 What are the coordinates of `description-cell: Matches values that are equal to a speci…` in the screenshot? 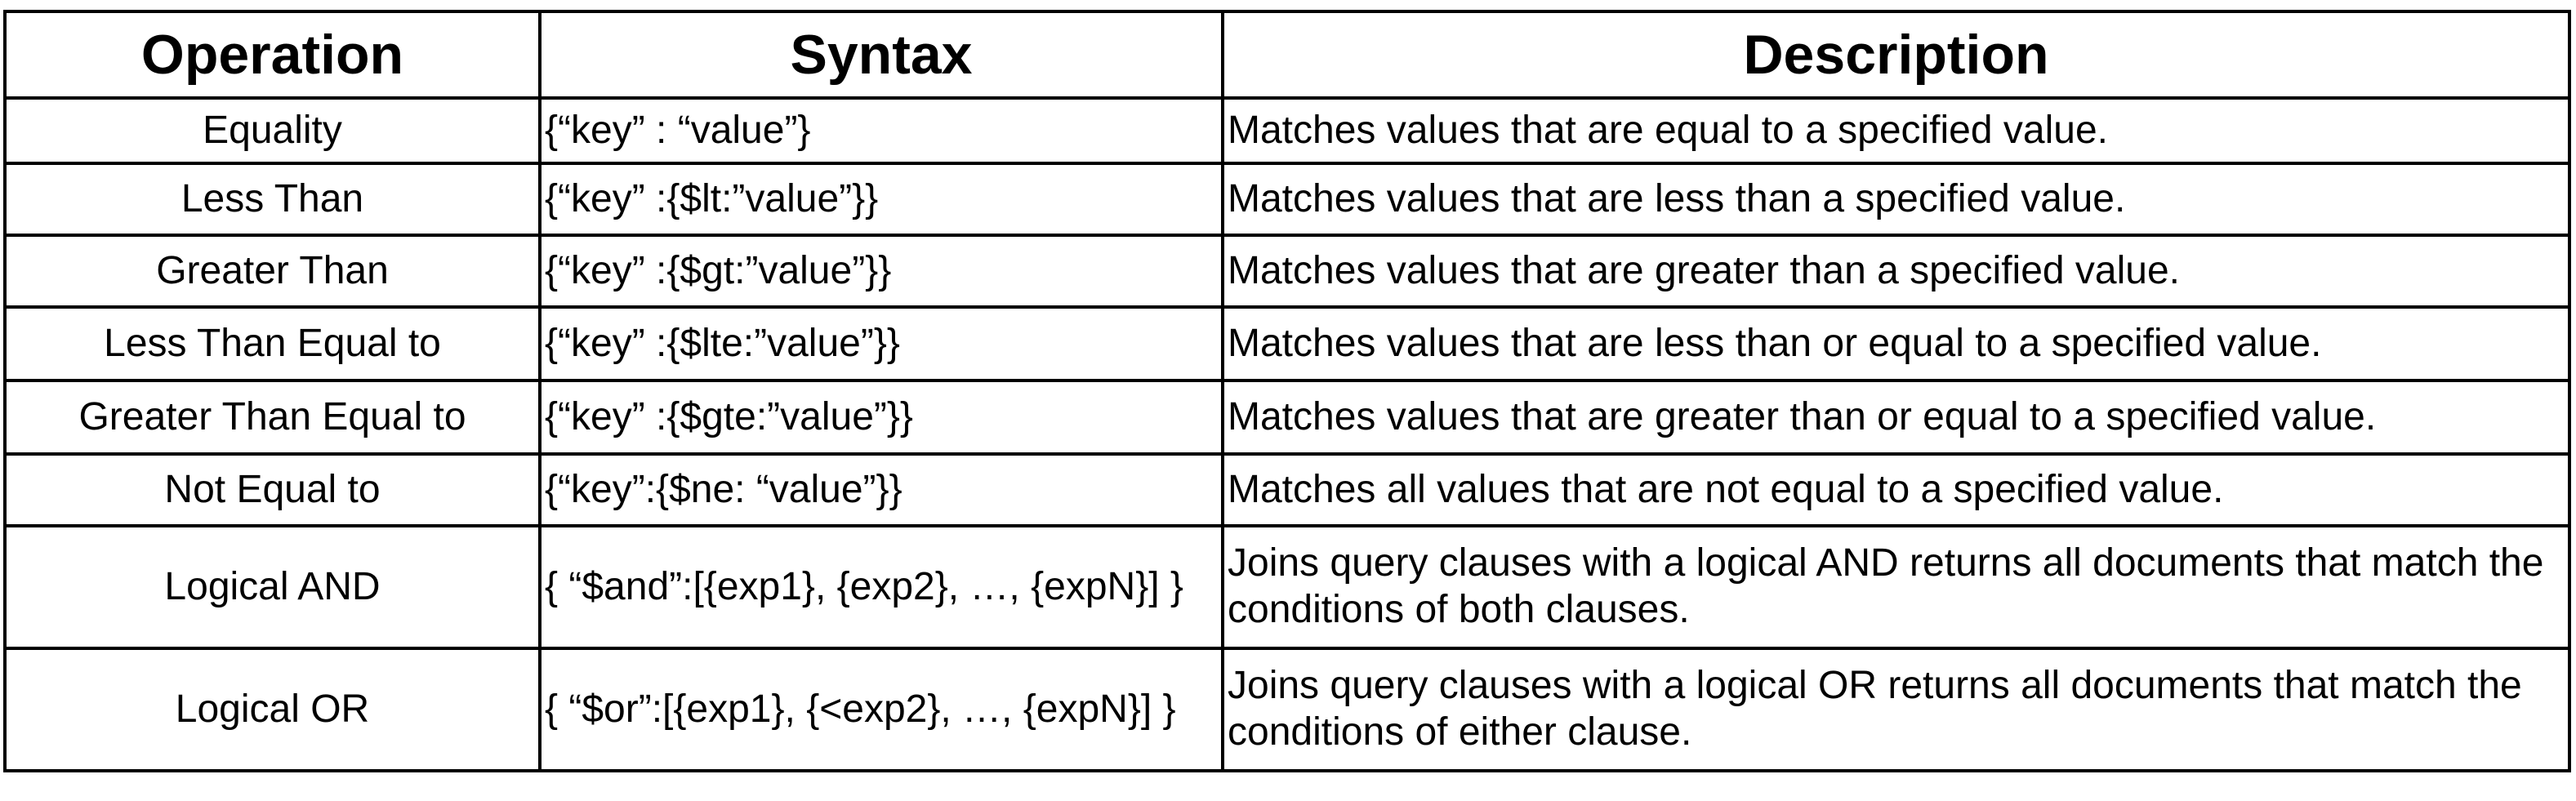 It's located at (1896, 130).